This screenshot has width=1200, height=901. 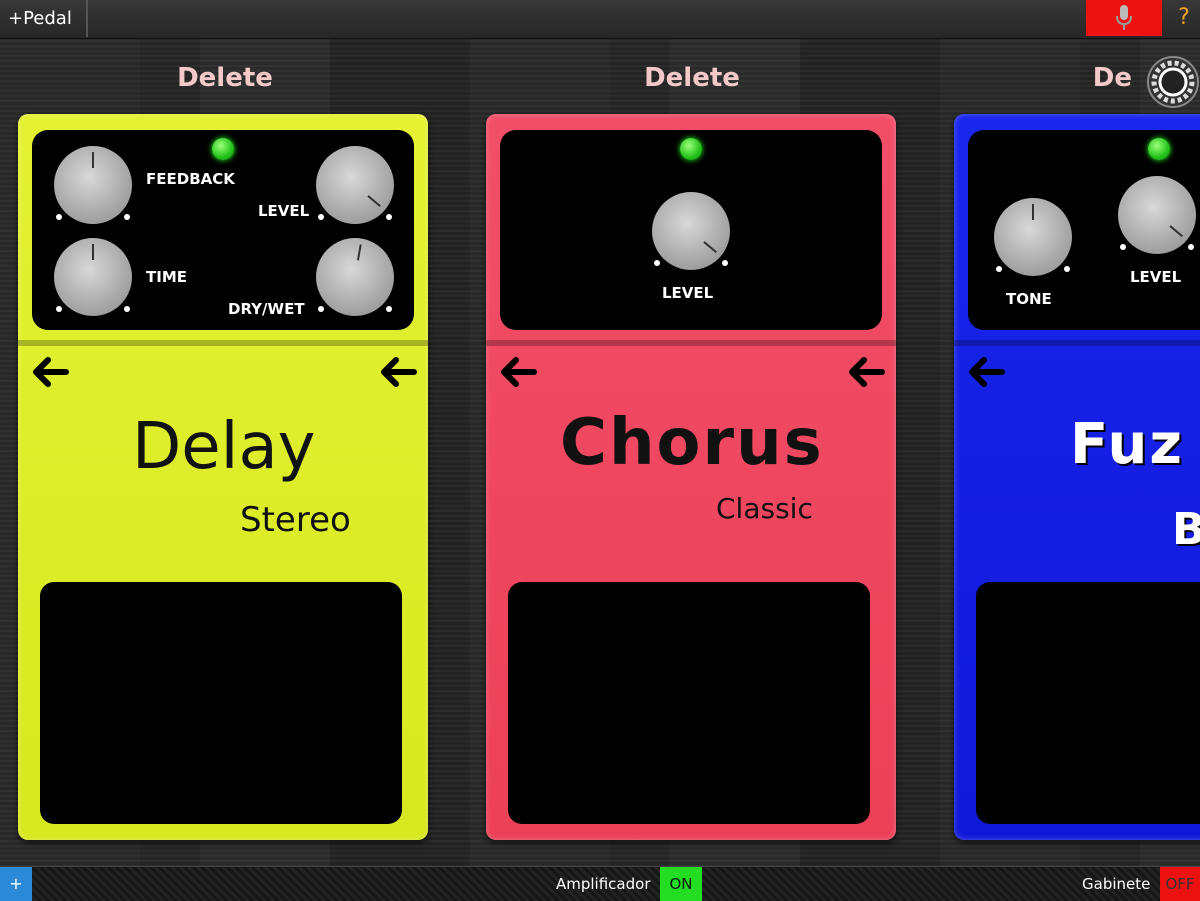 I want to click on dry-wet-knob, so click(x=355, y=277).